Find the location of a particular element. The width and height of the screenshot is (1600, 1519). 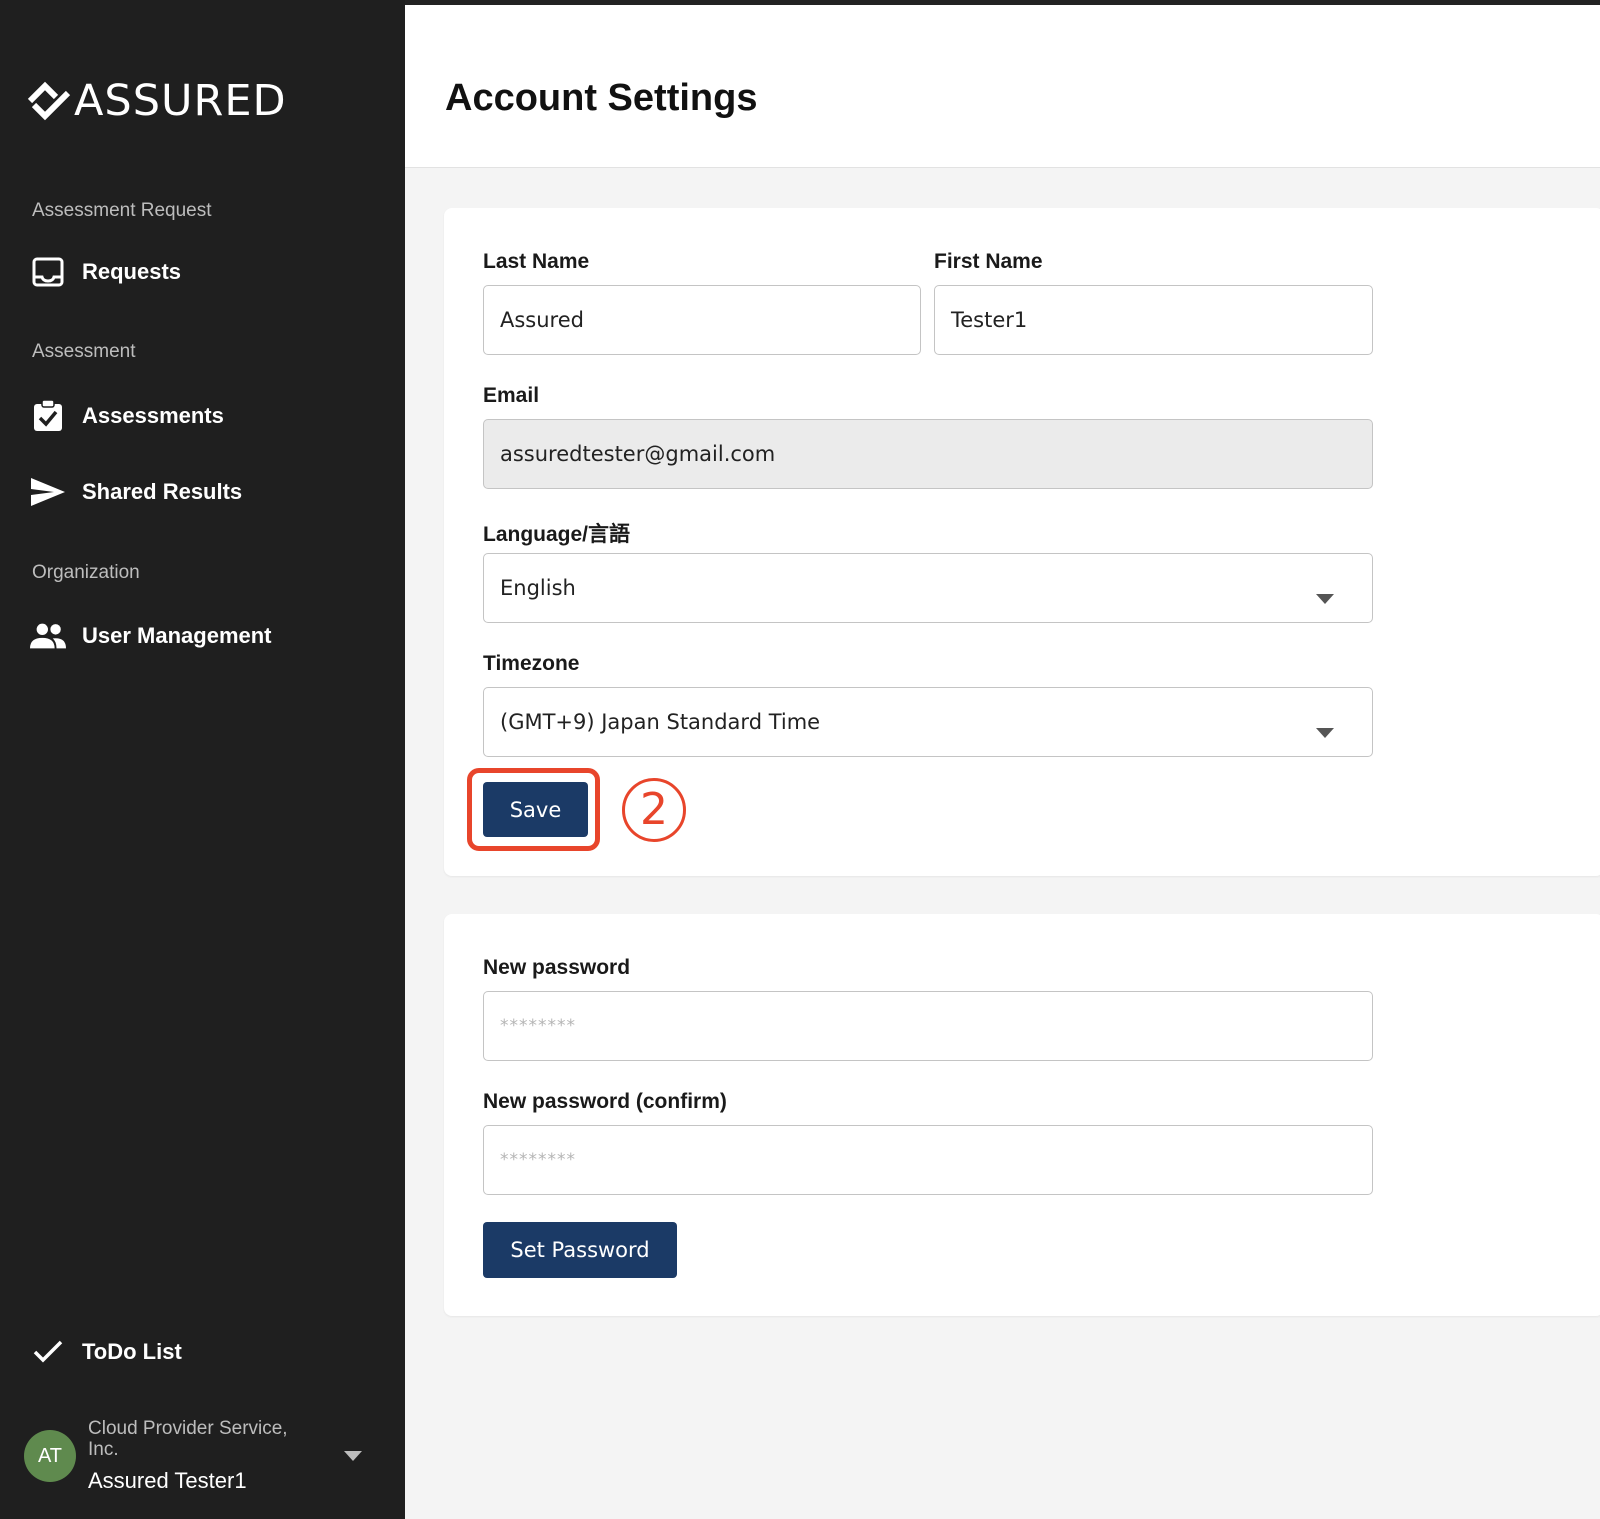

timezone-value: (GMT+9) Japan Standard Time is located at coordinates (660, 722).